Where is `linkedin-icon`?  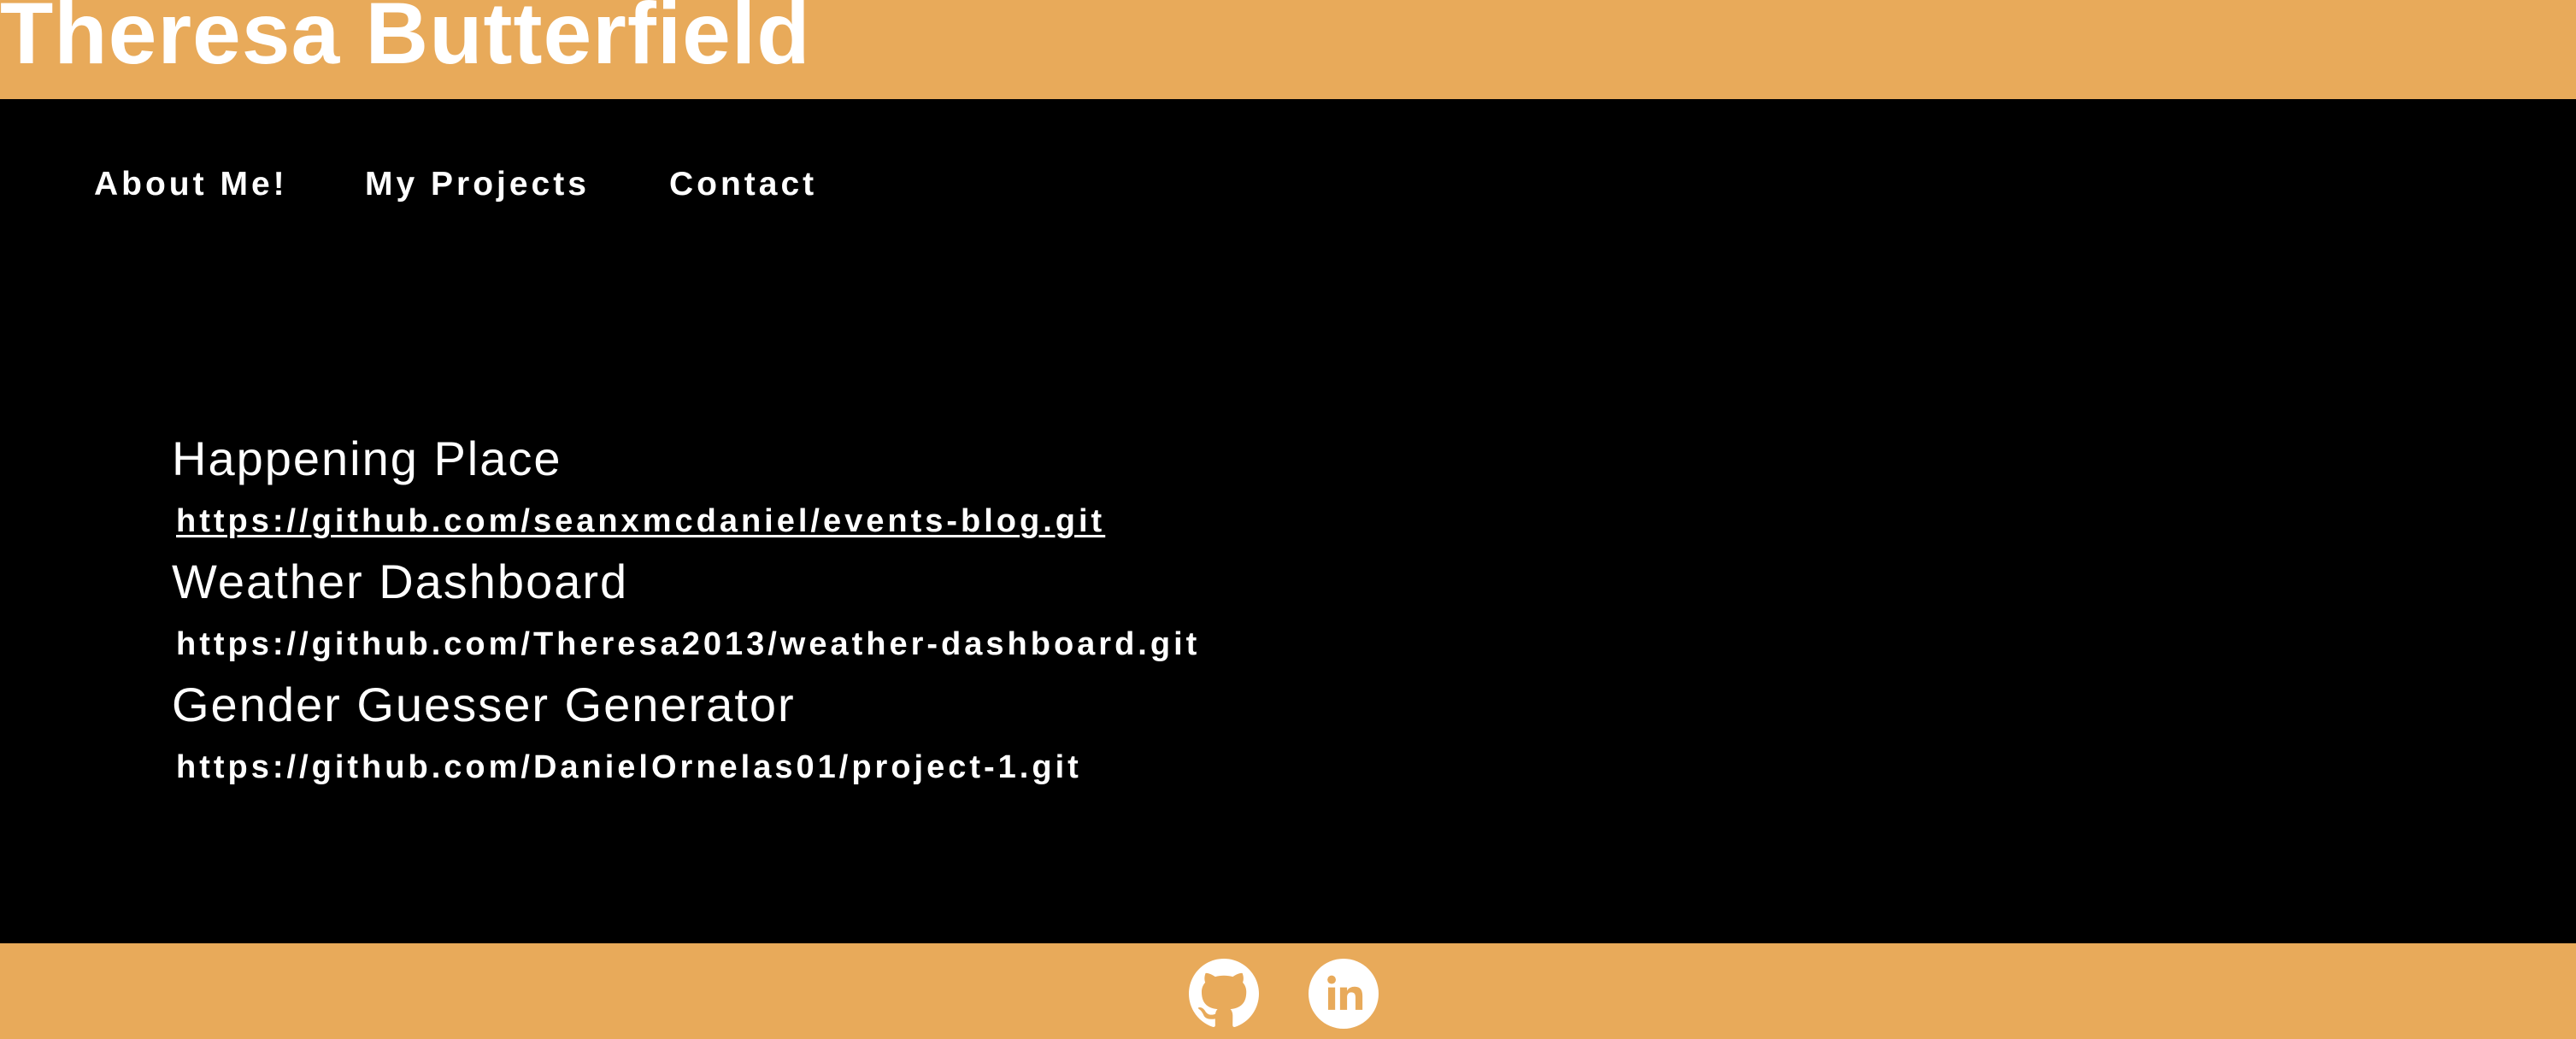 linkedin-icon is located at coordinates (1344, 994).